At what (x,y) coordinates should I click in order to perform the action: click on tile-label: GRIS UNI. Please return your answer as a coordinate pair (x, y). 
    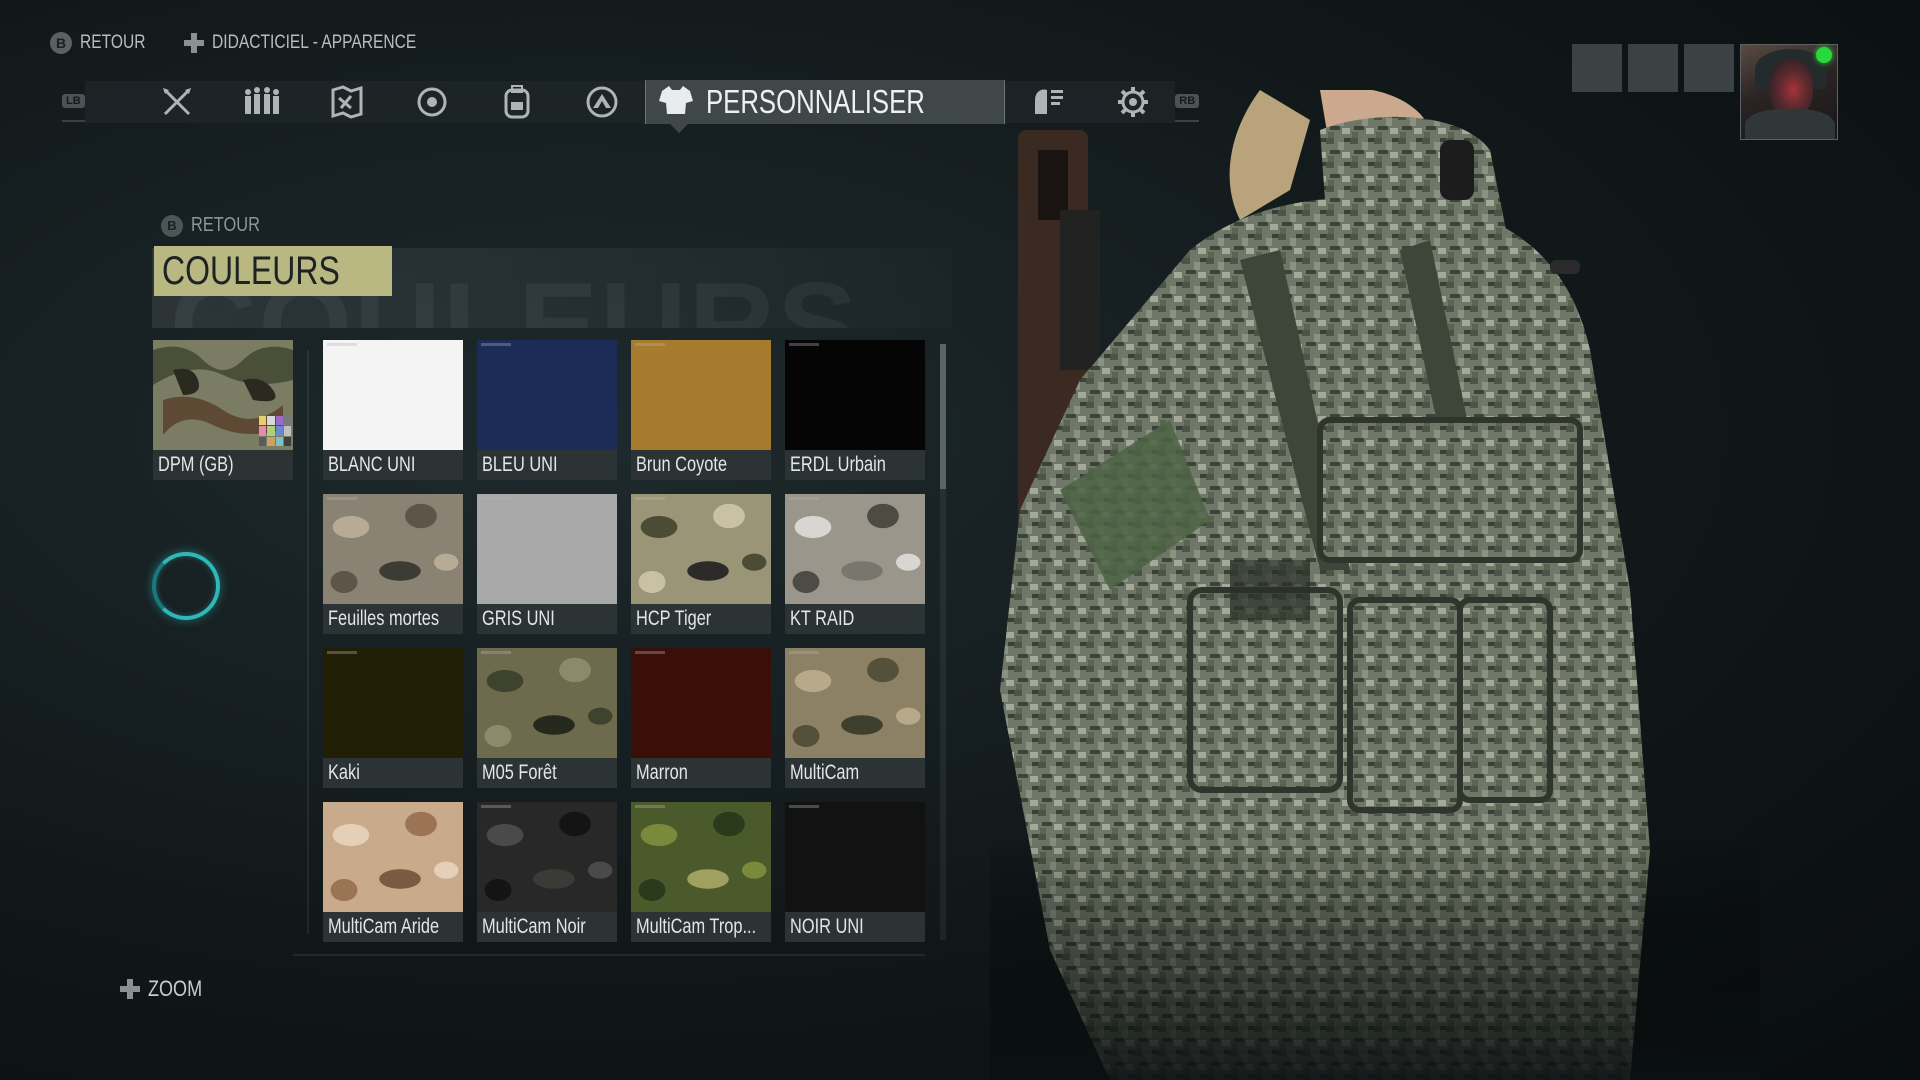
    Looking at the image, I should click on (547, 619).